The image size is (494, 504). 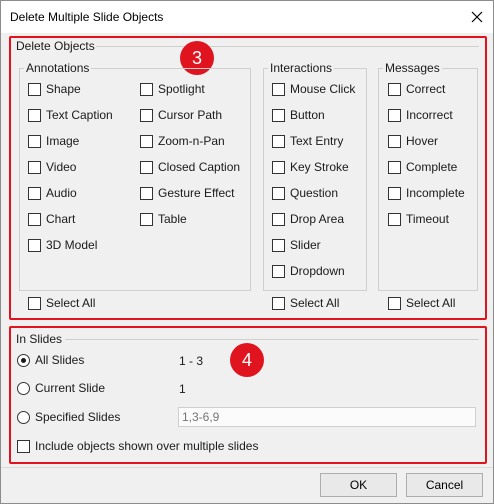 What do you see at coordinates (287, 46) in the screenshot?
I see `delete-objects-divider` at bounding box center [287, 46].